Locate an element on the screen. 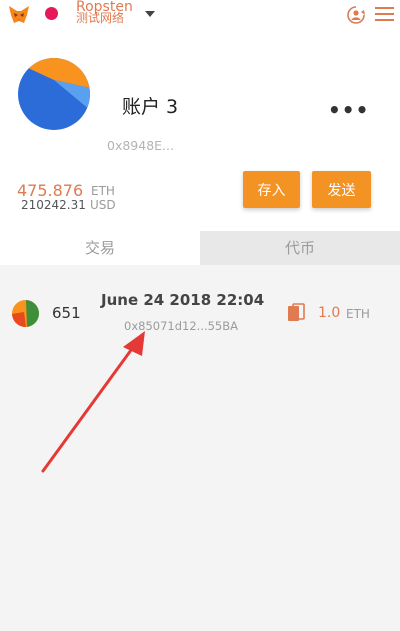 The image size is (400, 631). tab-transactions: 交易 is located at coordinates (100, 248).